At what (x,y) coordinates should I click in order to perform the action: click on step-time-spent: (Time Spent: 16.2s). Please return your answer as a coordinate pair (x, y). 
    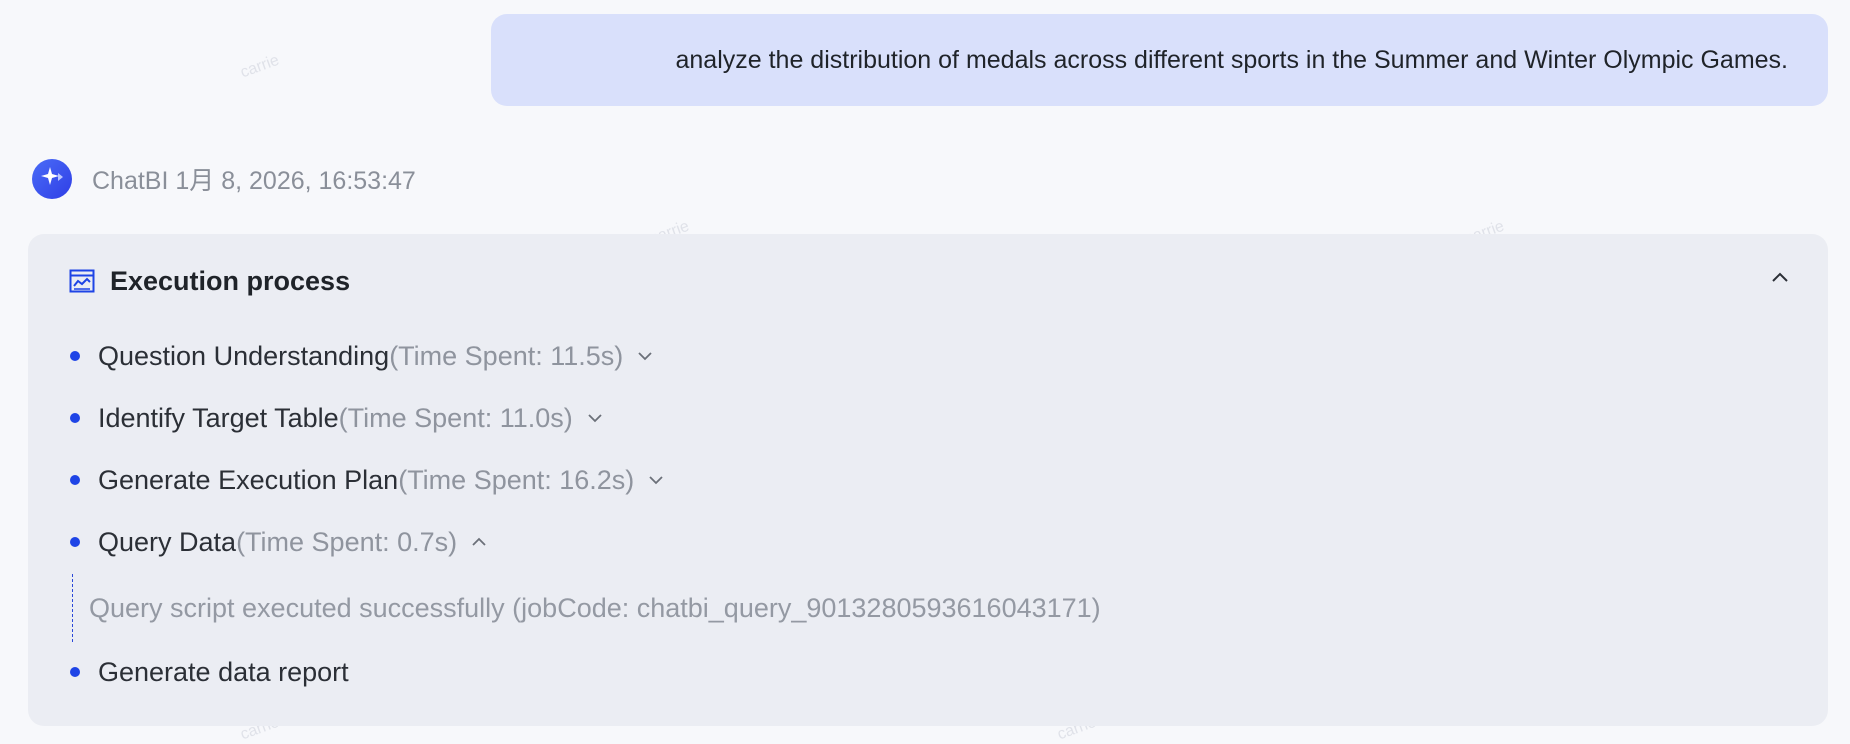
    Looking at the image, I should click on (516, 479).